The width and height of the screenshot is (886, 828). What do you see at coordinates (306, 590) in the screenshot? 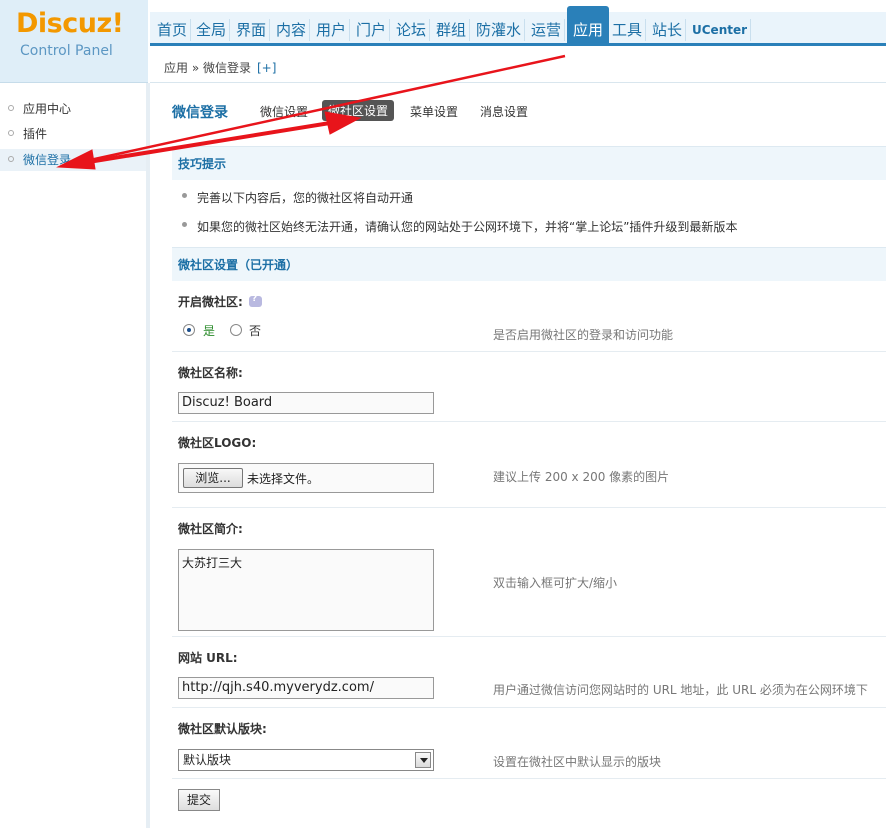
I see `intro-textarea: 大苏打三大` at bounding box center [306, 590].